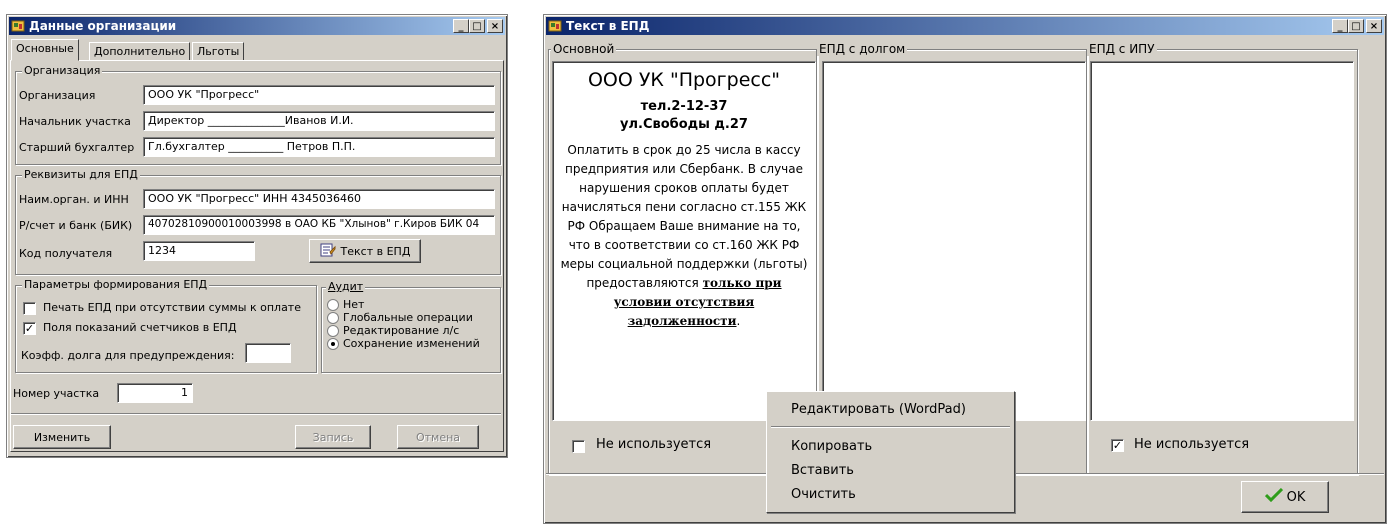 The image size is (1390, 524). I want to click on audit-none-radio, so click(333, 305).